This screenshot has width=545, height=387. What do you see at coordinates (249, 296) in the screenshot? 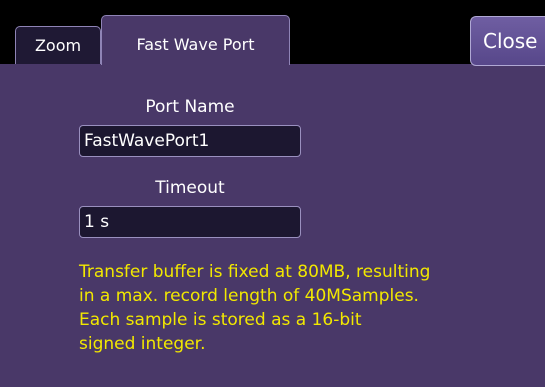
I see `note-line: in a max. record length of 40MSamples.` at bounding box center [249, 296].